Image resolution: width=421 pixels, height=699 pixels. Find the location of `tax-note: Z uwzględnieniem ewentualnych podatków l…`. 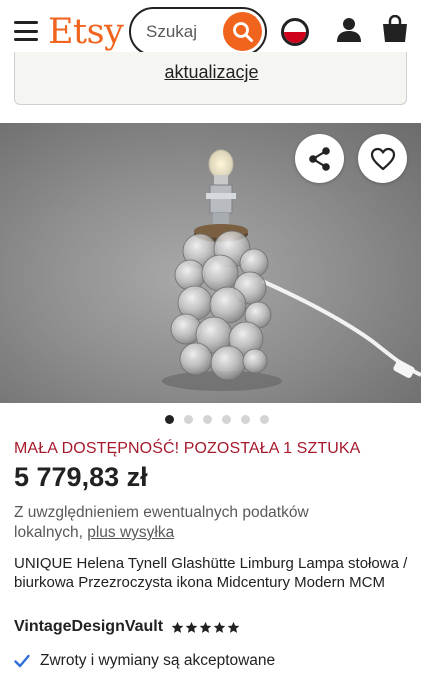

tax-note: Z uwzględnieniem ewentualnych podatków l… is located at coordinates (179, 523).